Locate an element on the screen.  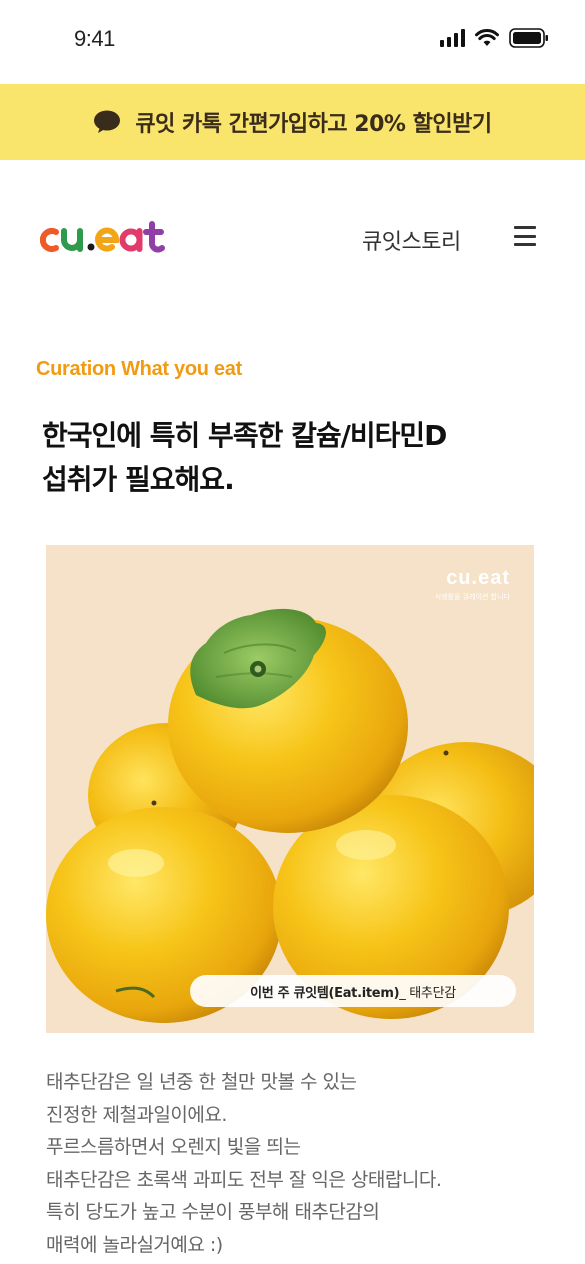
status-time: 9:41 is located at coordinates (94, 38).